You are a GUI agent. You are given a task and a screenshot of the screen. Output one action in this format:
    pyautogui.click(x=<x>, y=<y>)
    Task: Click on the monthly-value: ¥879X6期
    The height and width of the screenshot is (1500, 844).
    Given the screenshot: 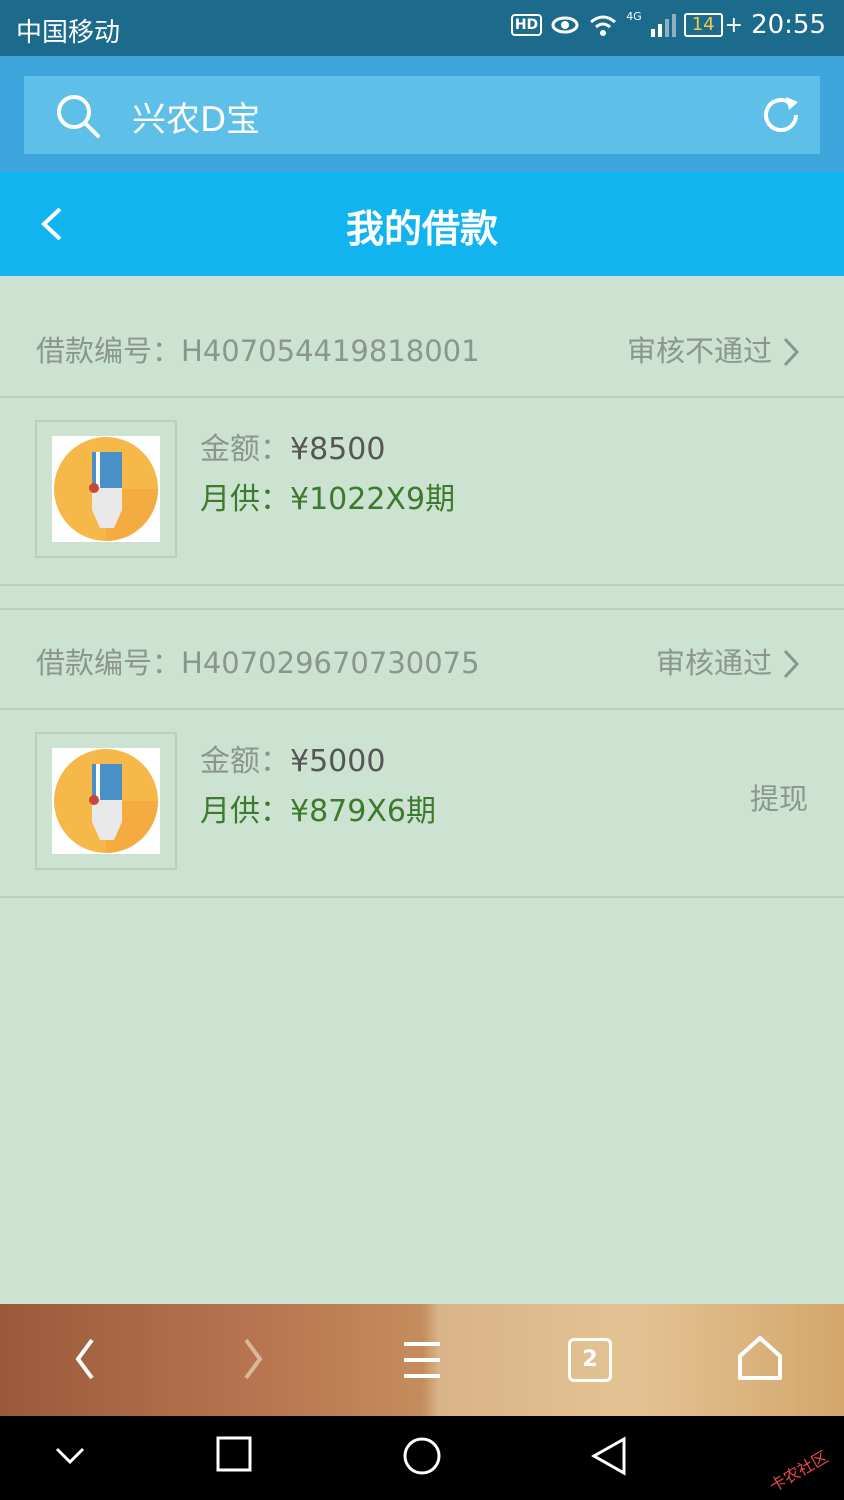 What is the action you would take?
    pyautogui.click(x=363, y=811)
    